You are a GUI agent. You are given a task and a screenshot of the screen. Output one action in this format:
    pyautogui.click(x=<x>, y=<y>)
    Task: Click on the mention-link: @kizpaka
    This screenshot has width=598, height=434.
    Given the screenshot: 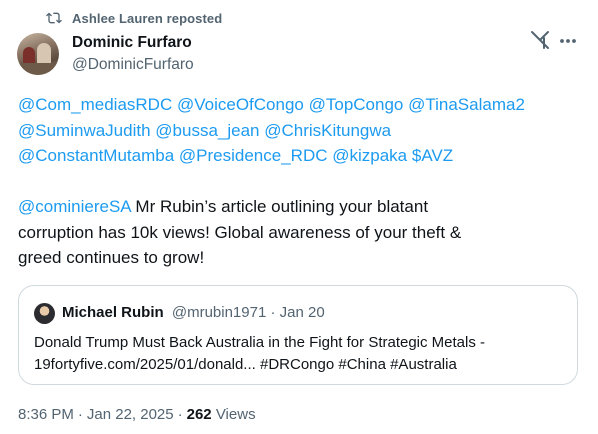 What is the action you would take?
    pyautogui.click(x=369, y=155)
    